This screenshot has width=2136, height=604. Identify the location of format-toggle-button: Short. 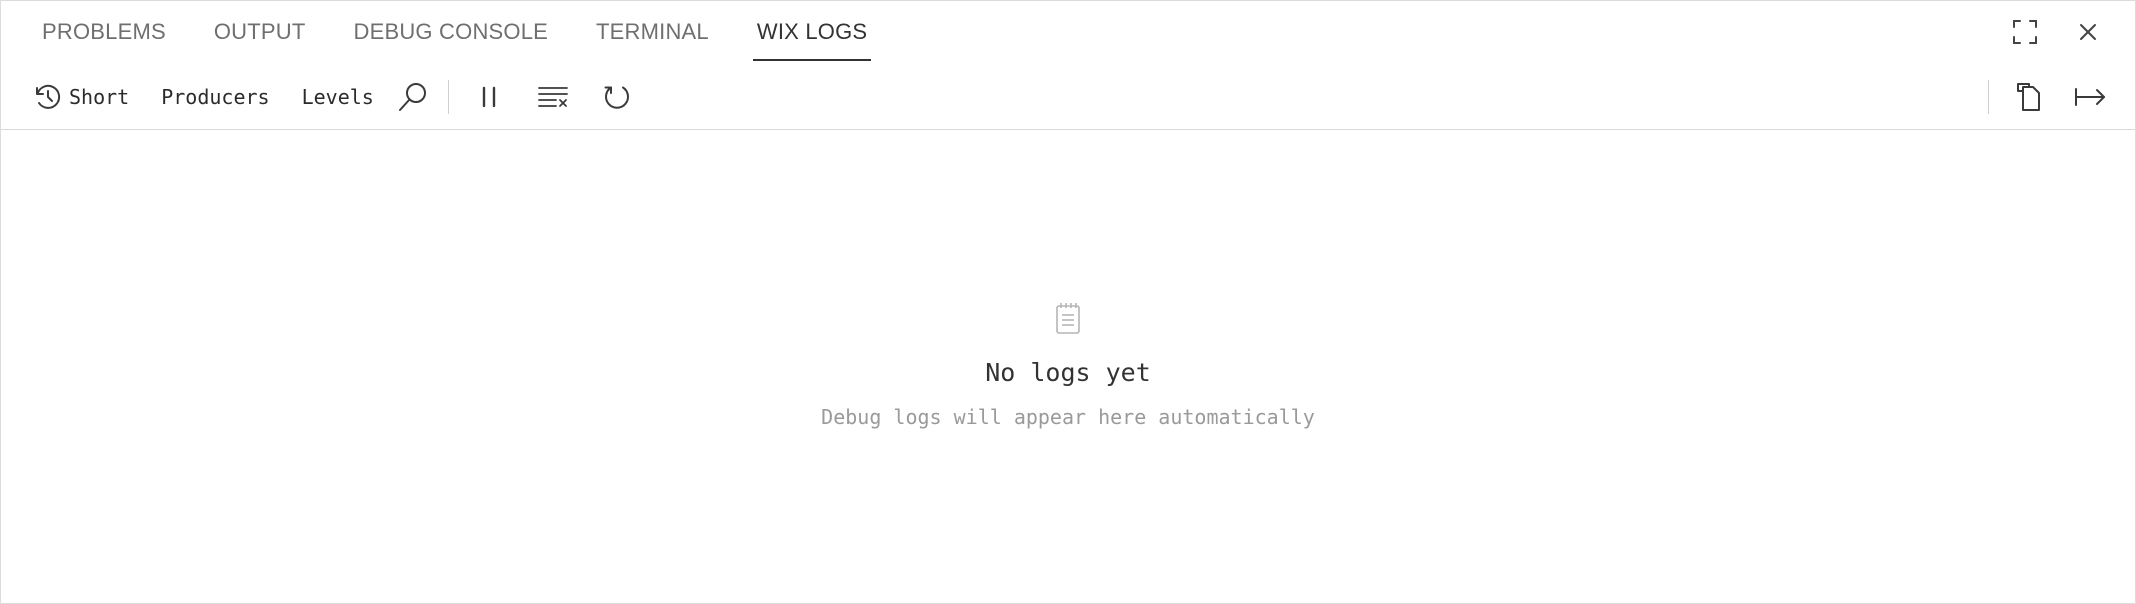
(81, 97).